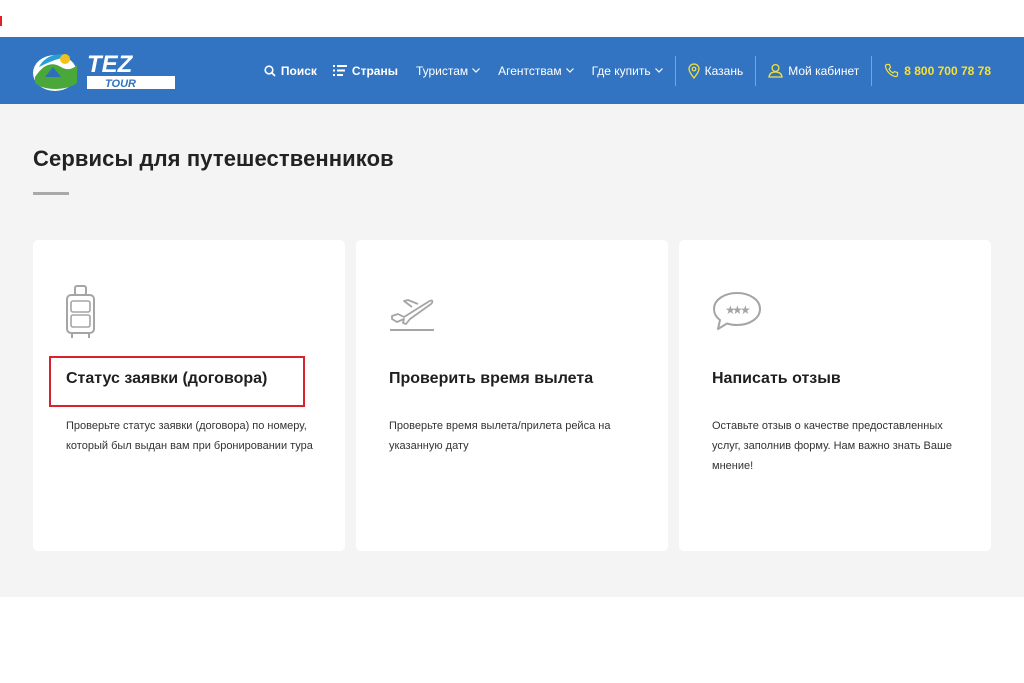  I want to click on svg-text: TEZ, so click(110, 64).